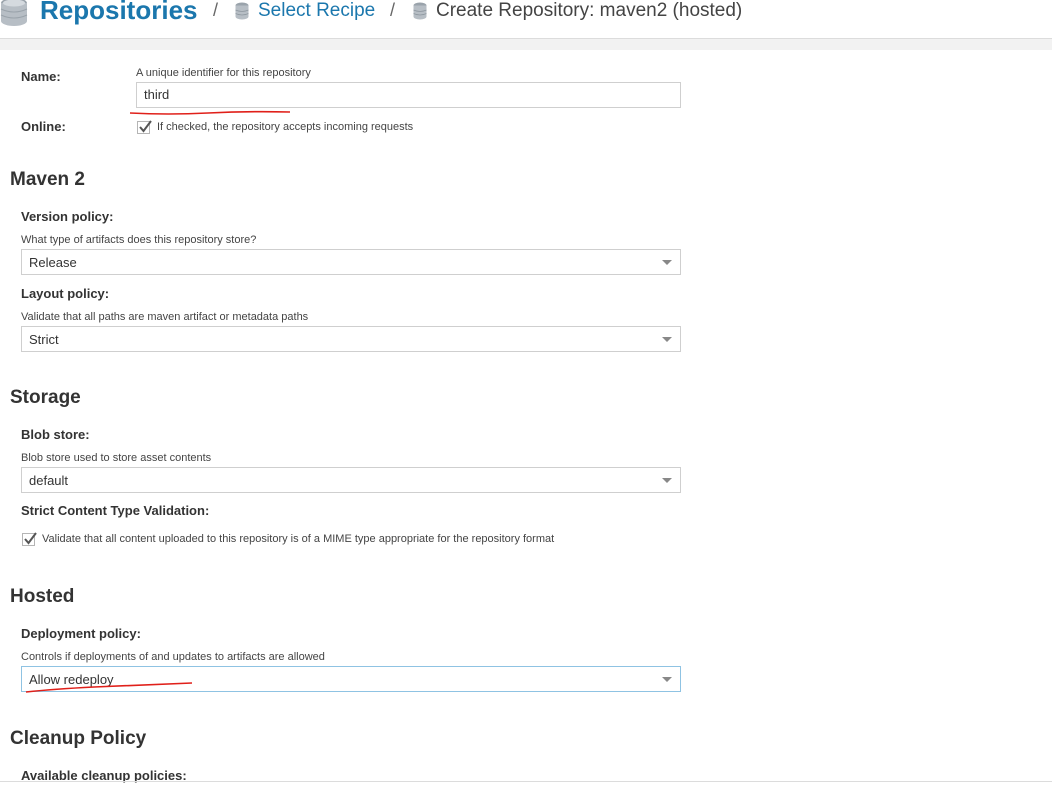 This screenshot has height=785, width=1052. What do you see at coordinates (115, 510) in the screenshot?
I see `strict-content-label: Strict Content Type Validation:` at bounding box center [115, 510].